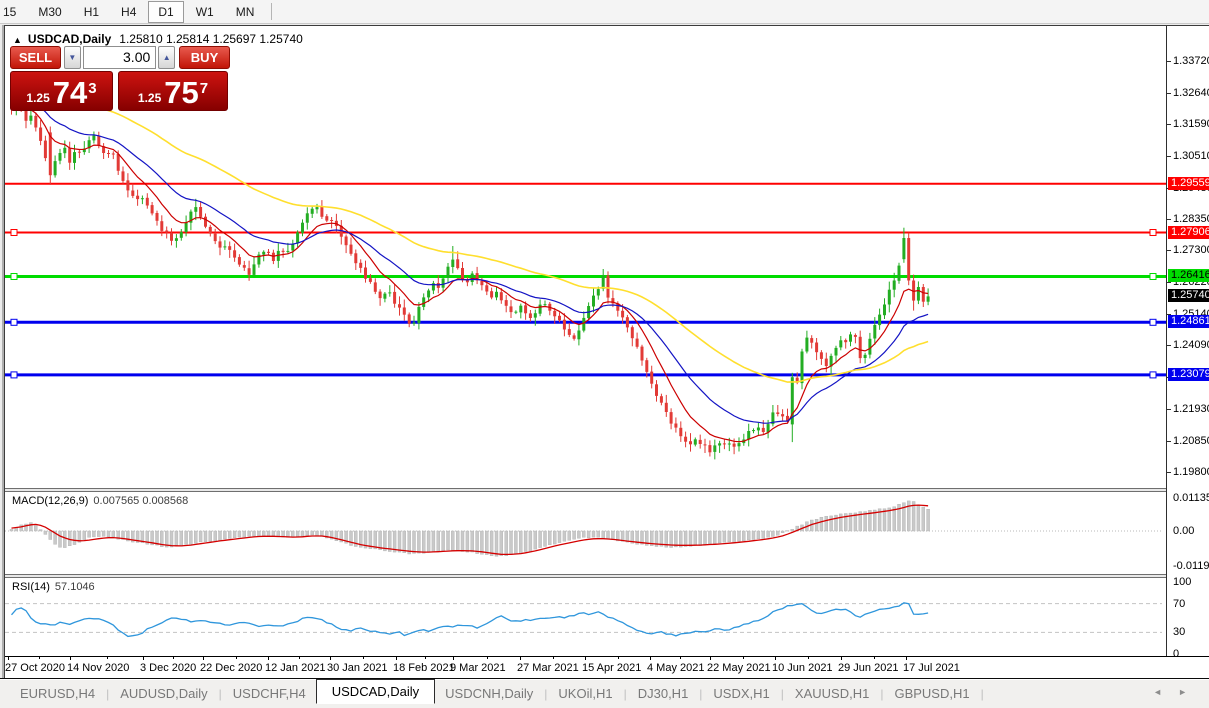  What do you see at coordinates (739, 668) in the screenshot?
I see `time-tick-label: 22 May 2021` at bounding box center [739, 668].